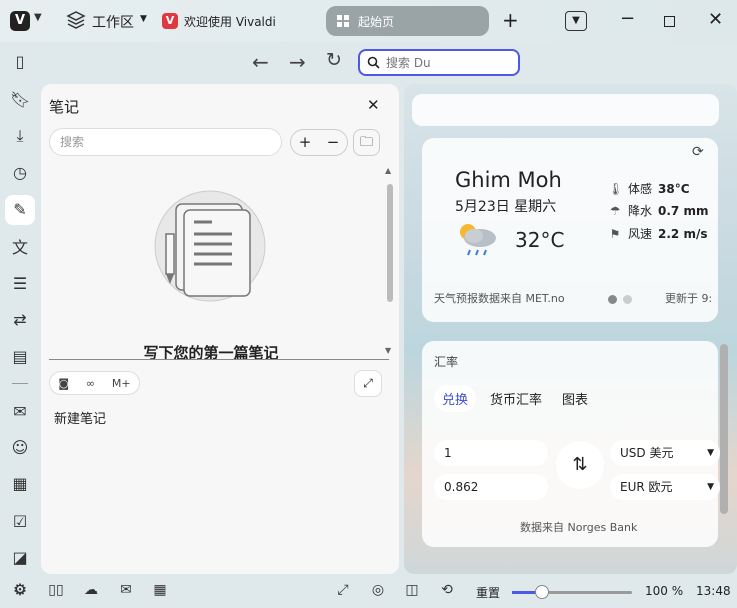  What do you see at coordinates (333, 142) in the screenshot?
I see `remove-note-button: −` at bounding box center [333, 142].